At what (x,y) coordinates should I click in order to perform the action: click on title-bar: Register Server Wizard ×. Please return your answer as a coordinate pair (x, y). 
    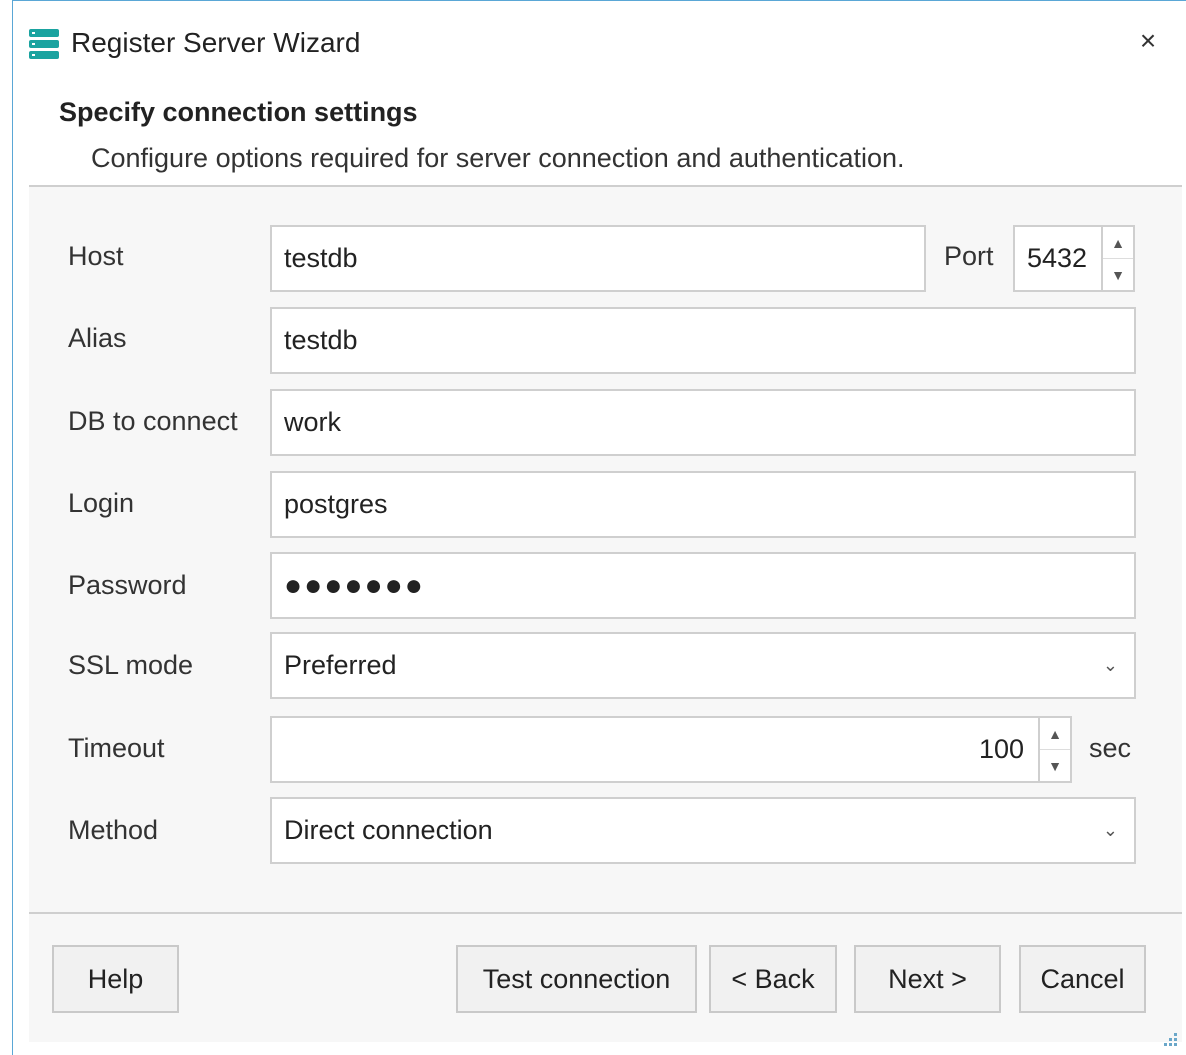
    Looking at the image, I should click on (599, 41).